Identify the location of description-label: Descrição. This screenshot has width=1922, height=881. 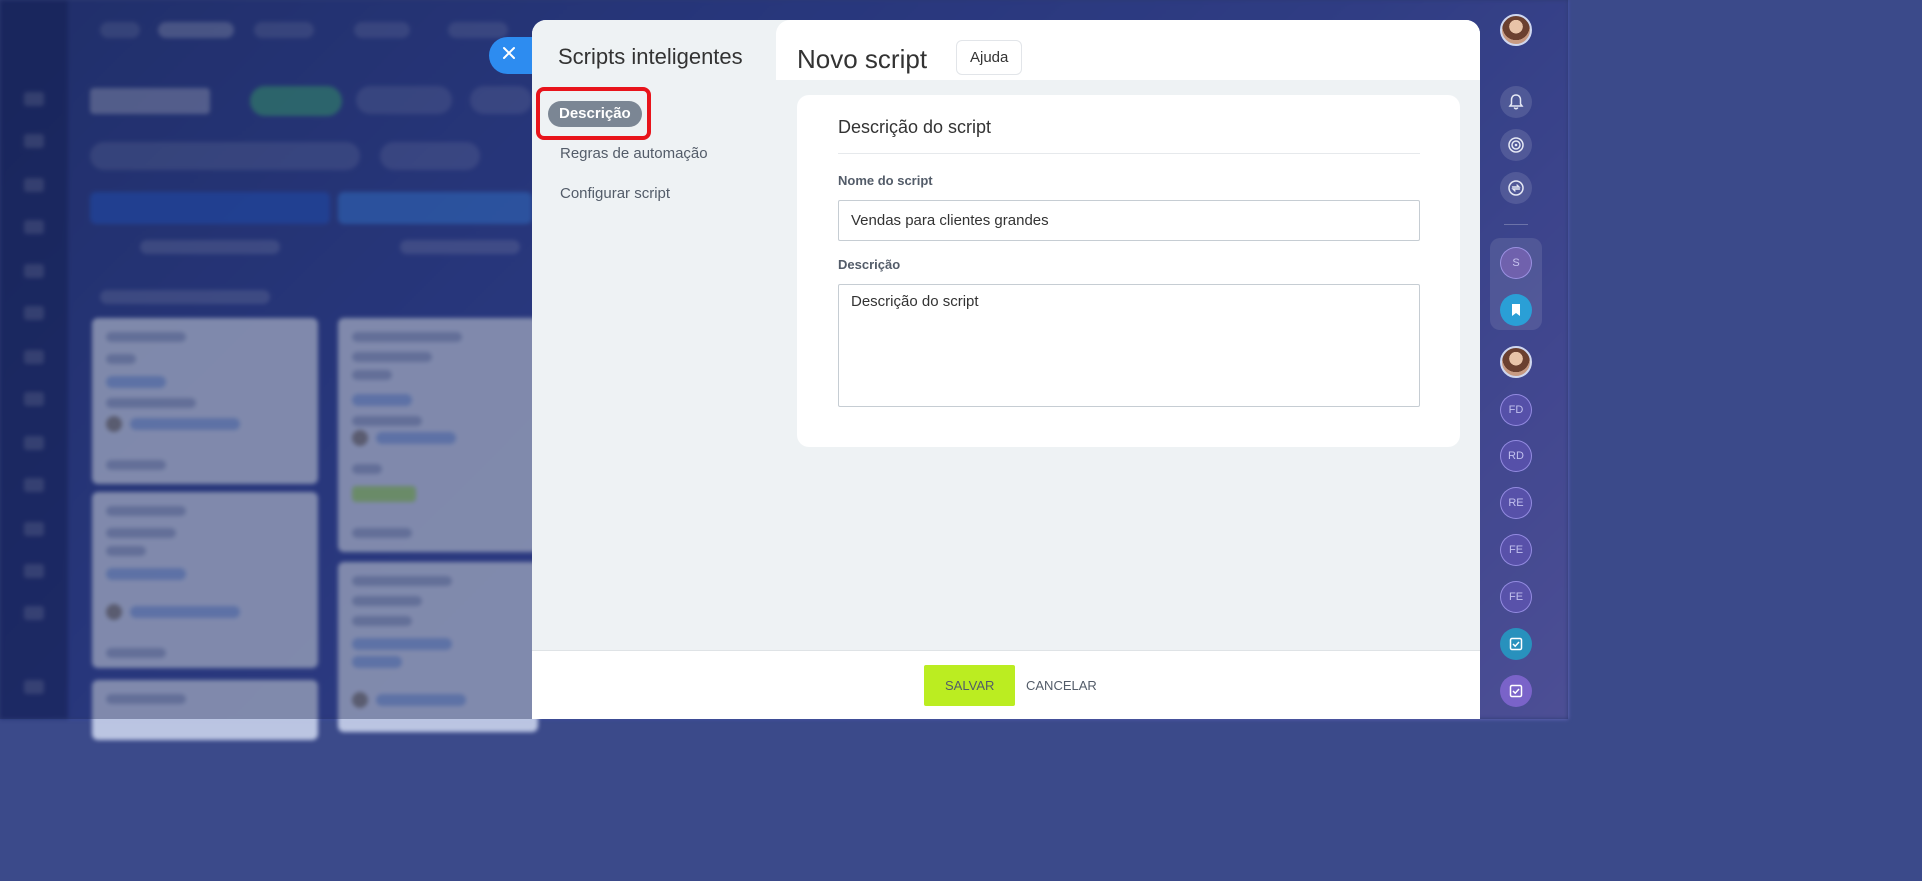
(869, 264).